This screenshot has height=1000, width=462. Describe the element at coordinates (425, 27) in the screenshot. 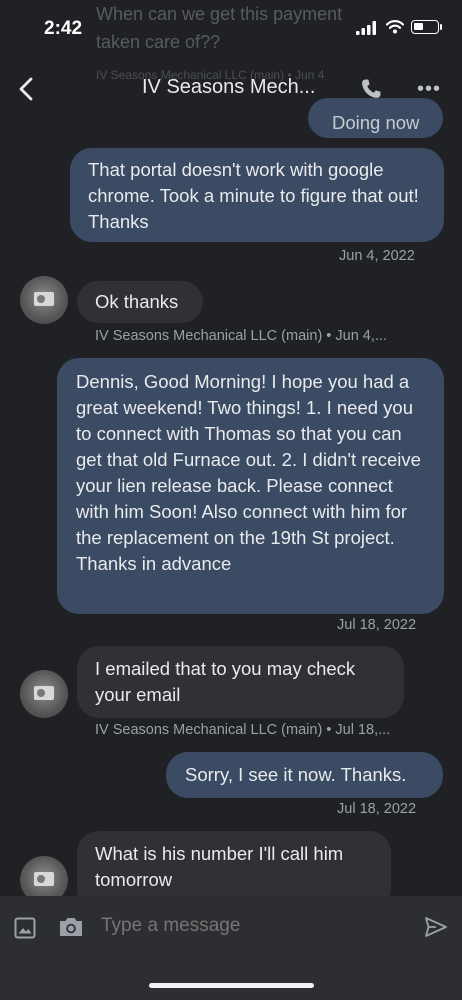

I see `battery-icon` at that location.